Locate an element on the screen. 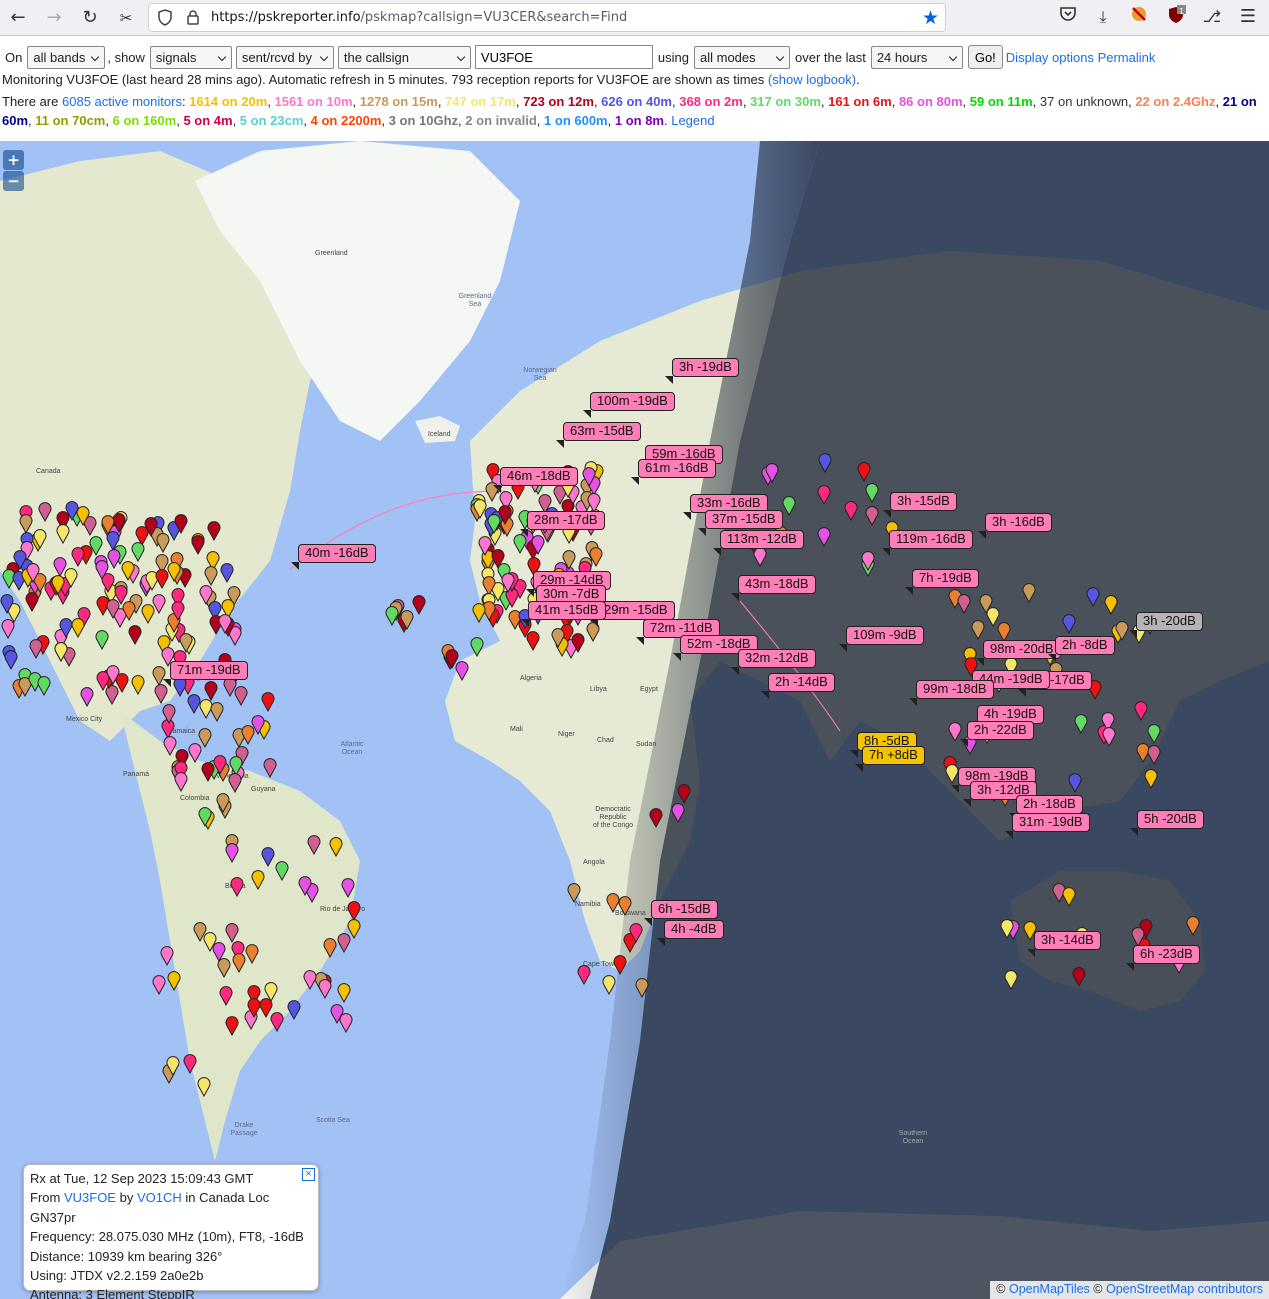  popup-close-button: × is located at coordinates (308, 1174).